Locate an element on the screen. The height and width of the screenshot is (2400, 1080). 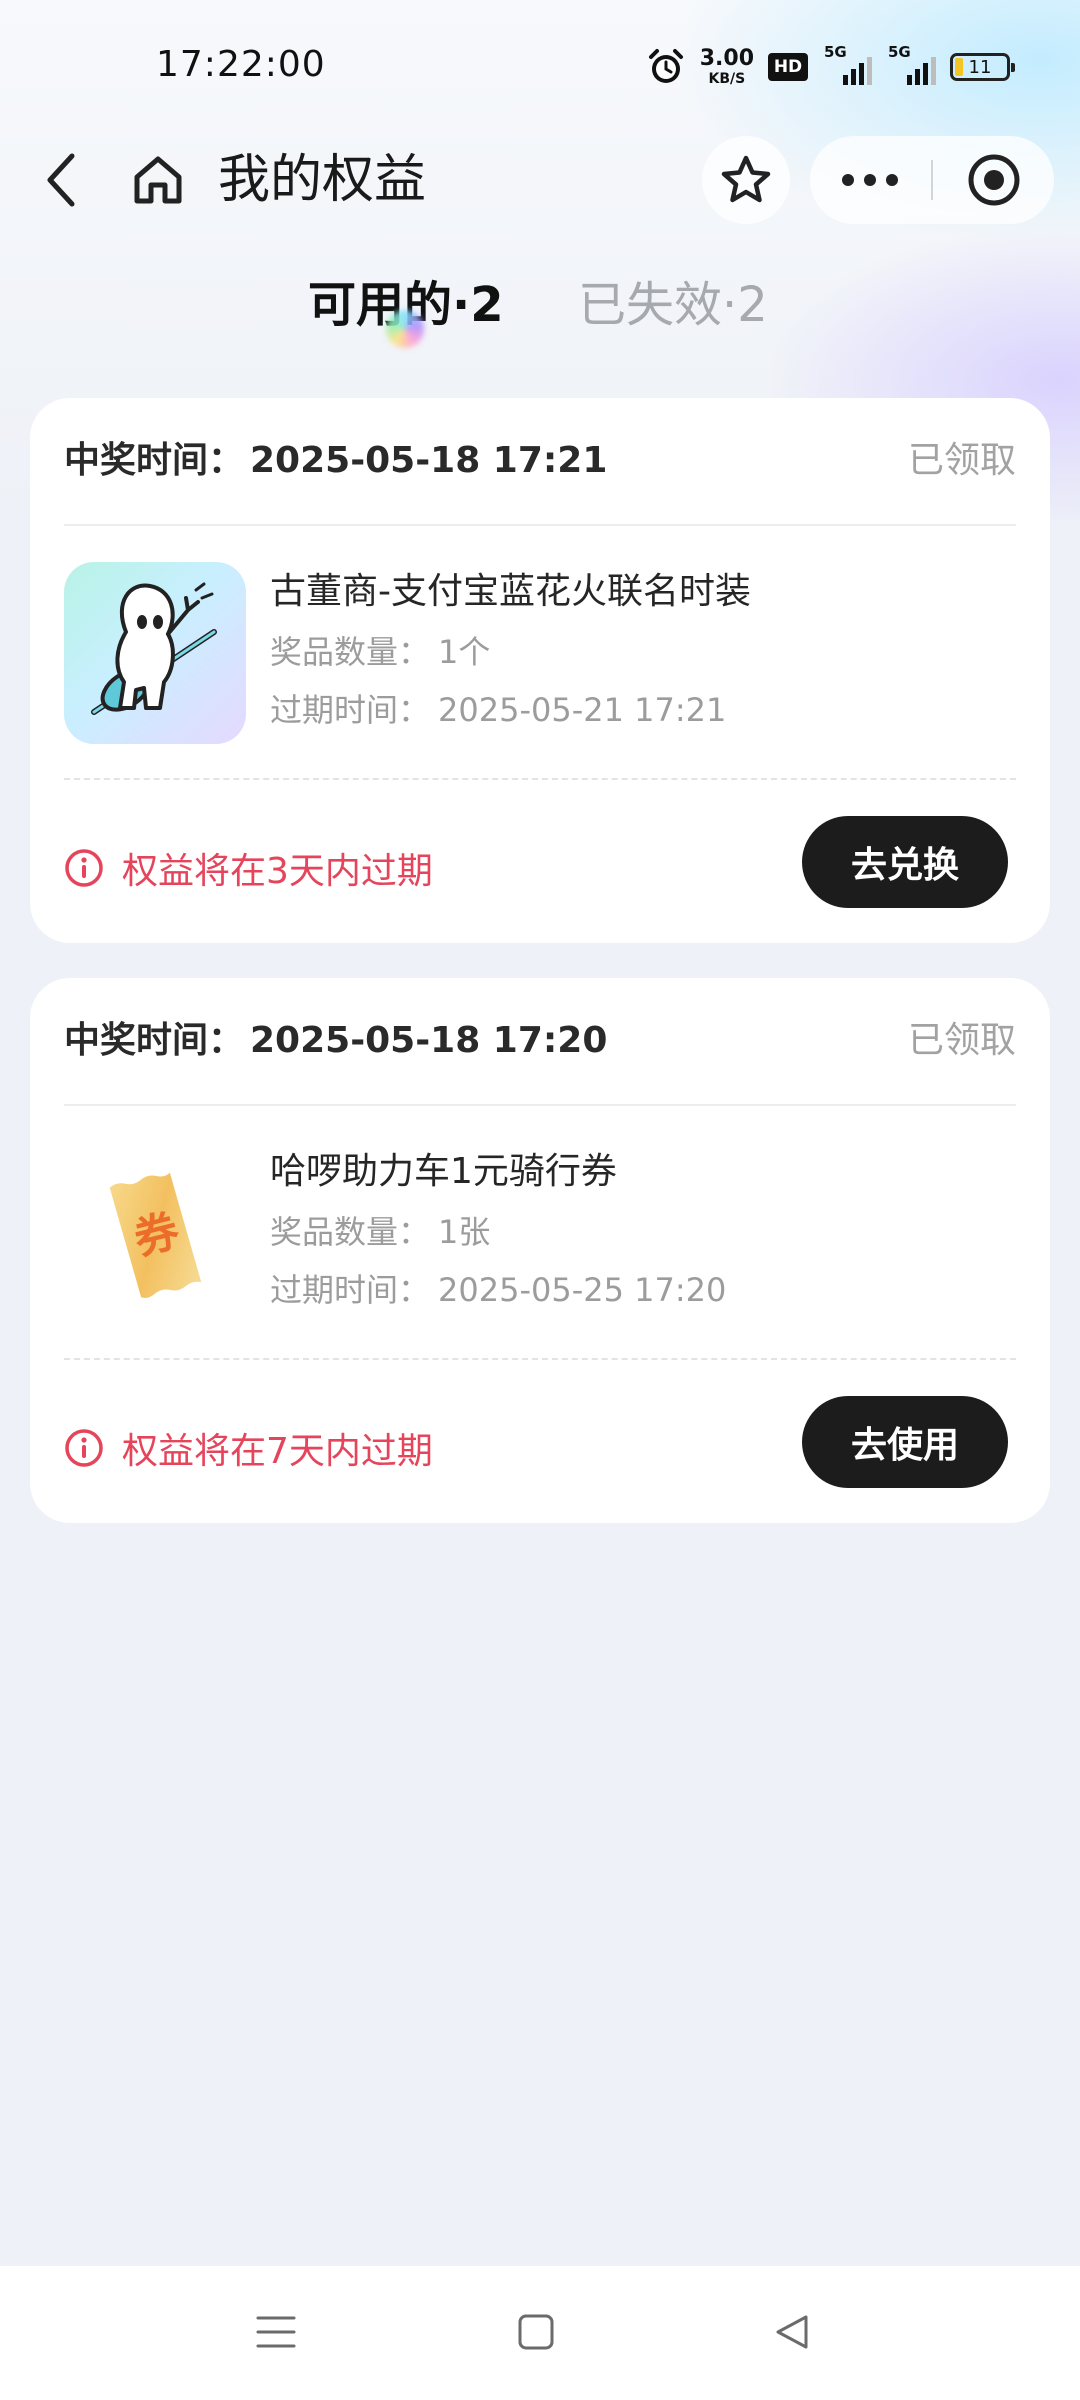
mini-program-capsule is located at coordinates (932, 180).